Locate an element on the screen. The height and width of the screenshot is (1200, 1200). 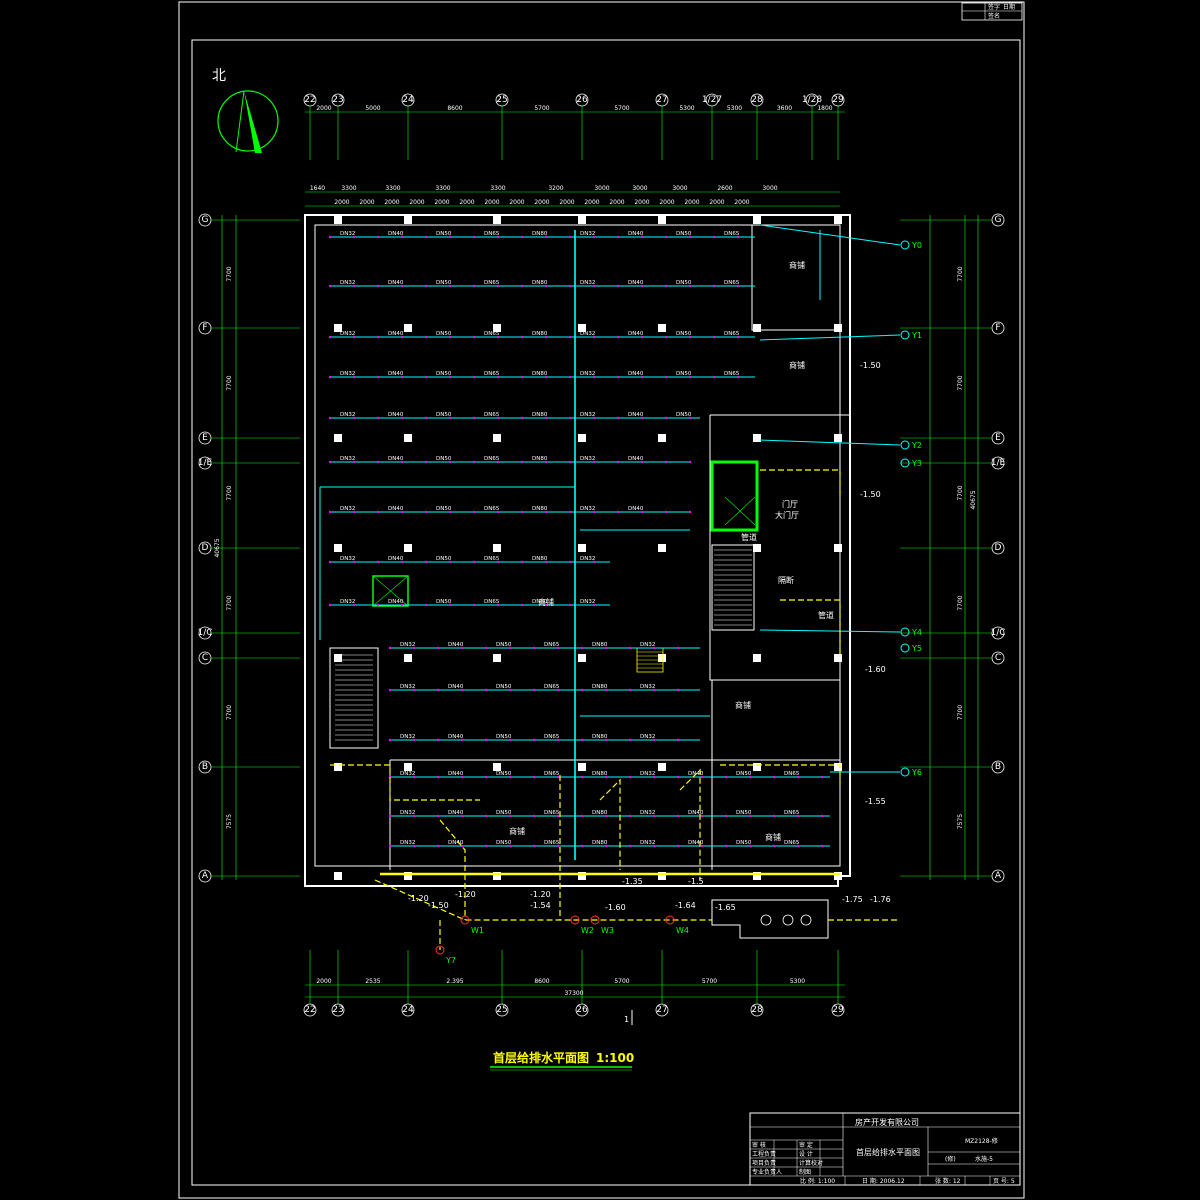
elevation-label: -1.75 is located at coordinates (852, 899).